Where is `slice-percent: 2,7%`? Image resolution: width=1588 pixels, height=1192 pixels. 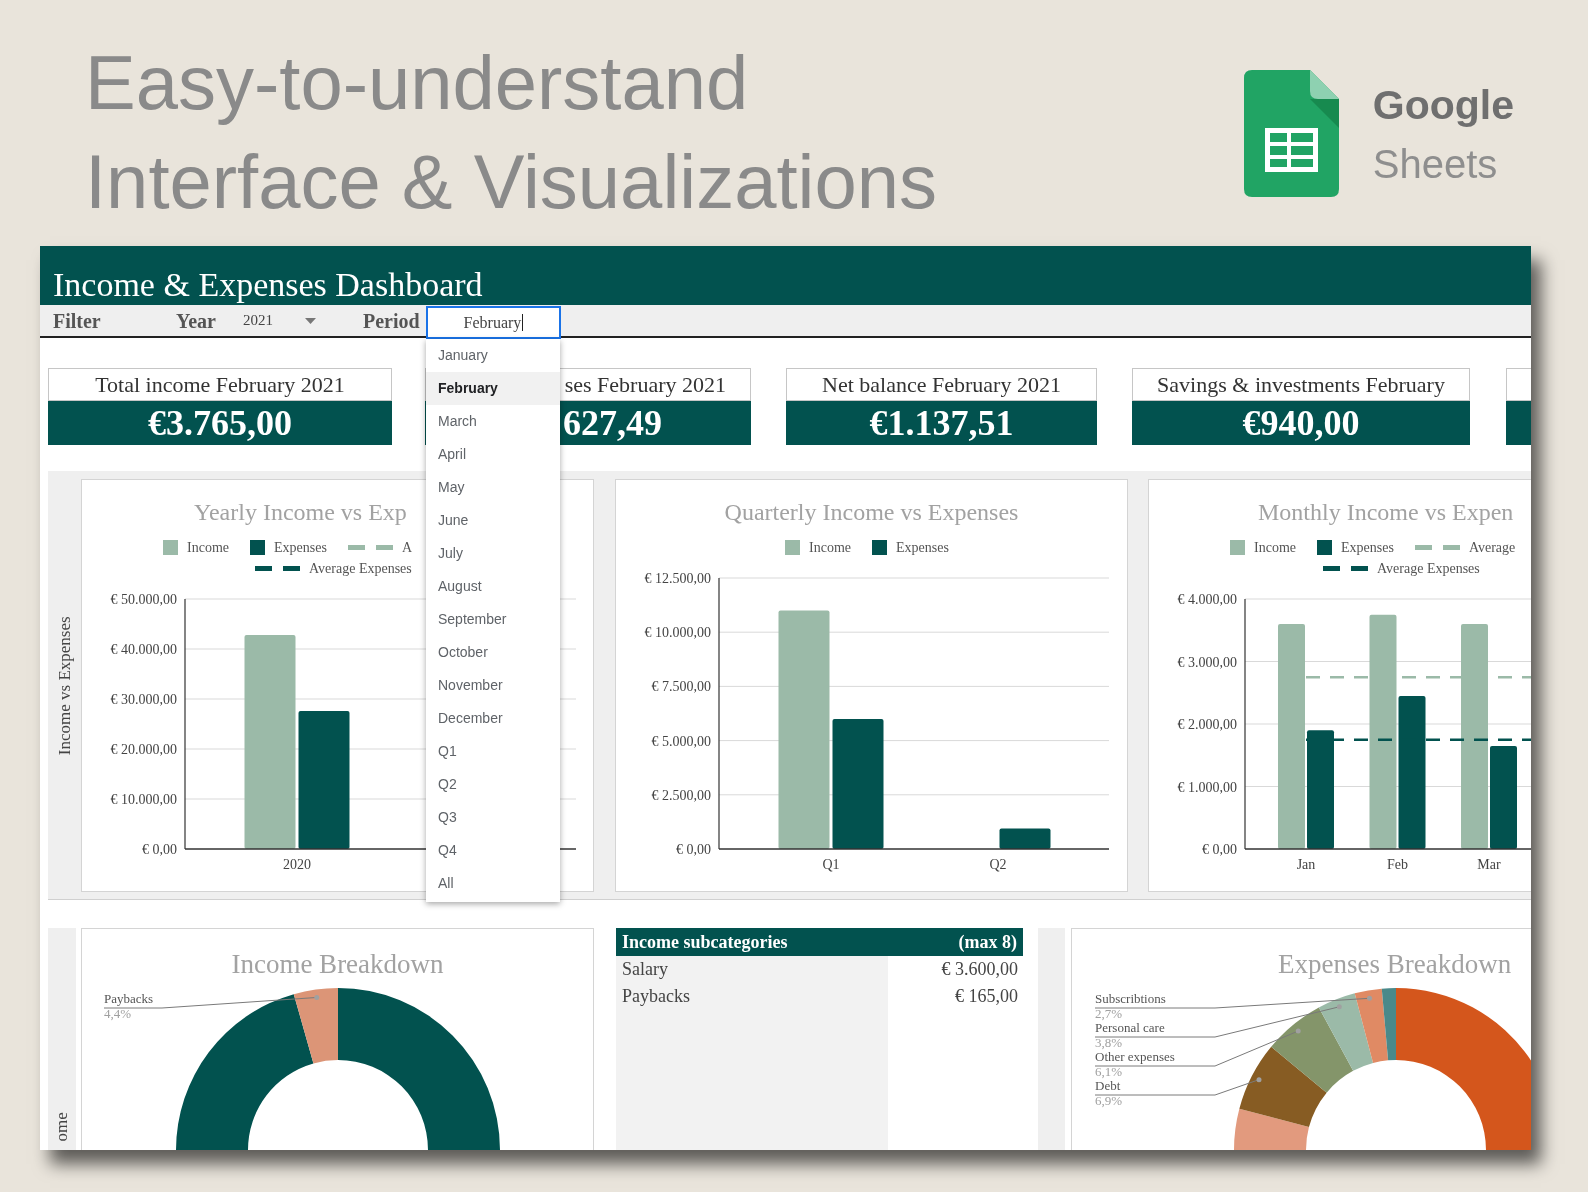
slice-percent: 2,7% is located at coordinates (1109, 1013).